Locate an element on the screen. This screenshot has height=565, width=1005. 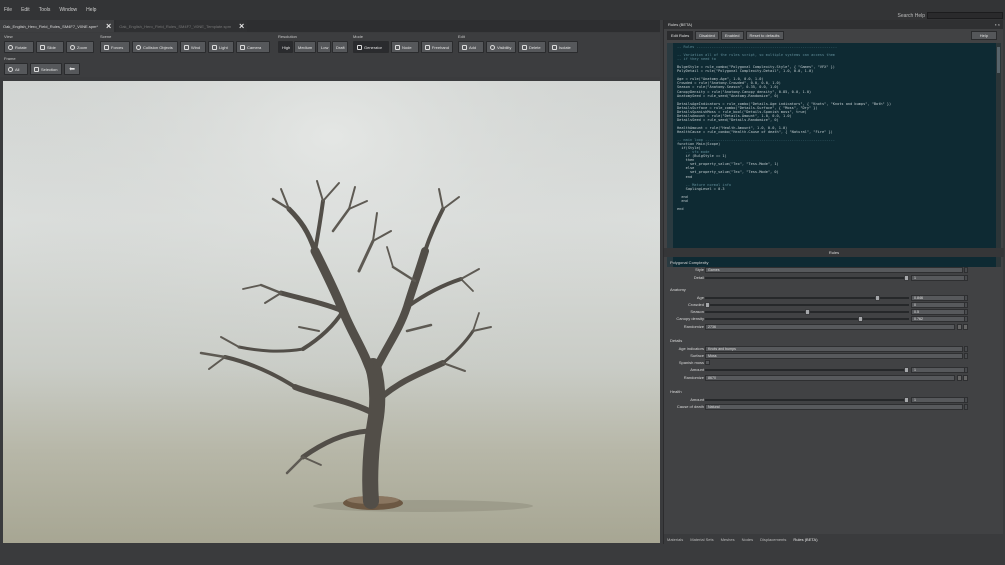
cause-of-death-dropdown: Natural is located at coordinates (834, 407).